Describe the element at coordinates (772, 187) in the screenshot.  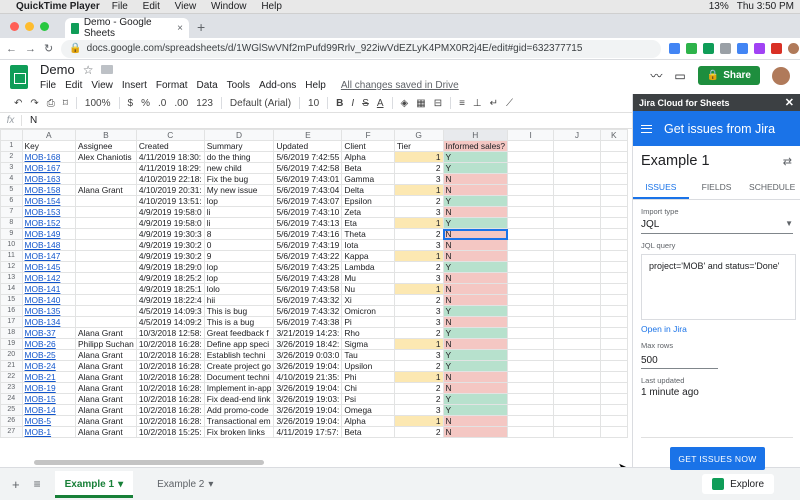
I see `tab-schedule: SCHEDULE` at that location.